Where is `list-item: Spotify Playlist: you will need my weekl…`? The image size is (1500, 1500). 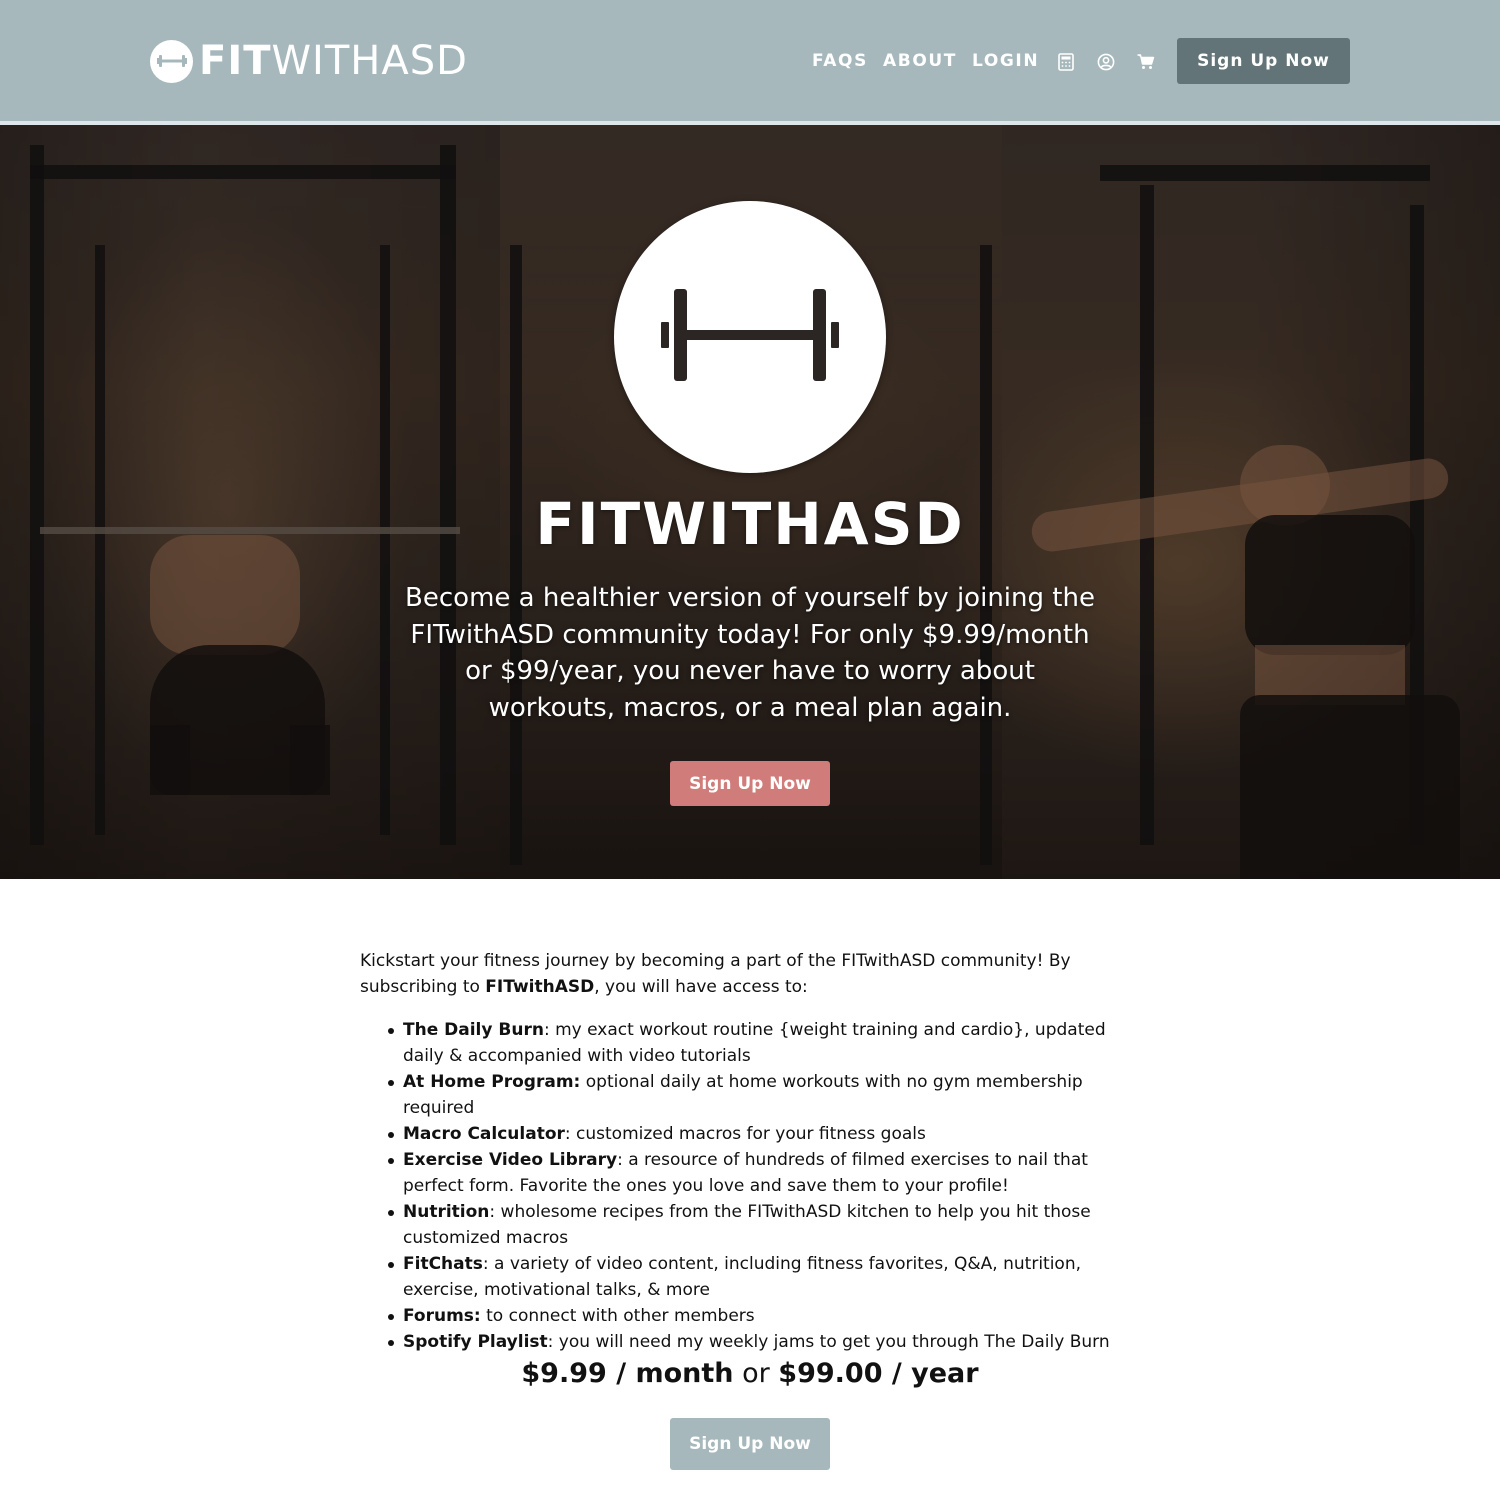 list-item: Spotify Playlist: you will need my weekl… is located at coordinates (764, 1342).